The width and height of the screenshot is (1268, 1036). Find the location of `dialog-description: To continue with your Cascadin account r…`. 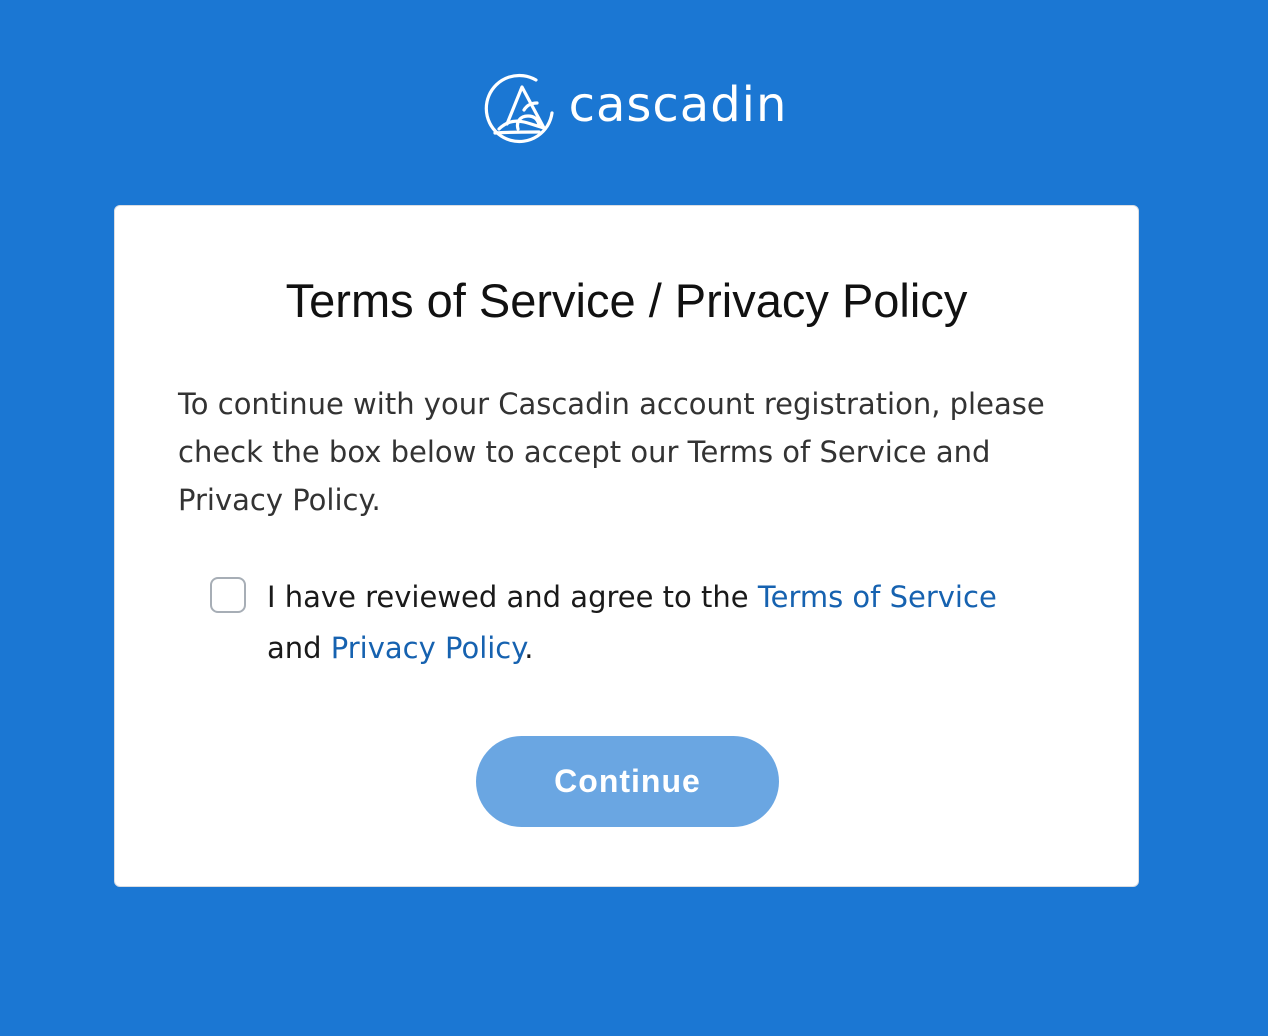

dialog-description: To continue with your Cascadin account r… is located at coordinates (611, 452).